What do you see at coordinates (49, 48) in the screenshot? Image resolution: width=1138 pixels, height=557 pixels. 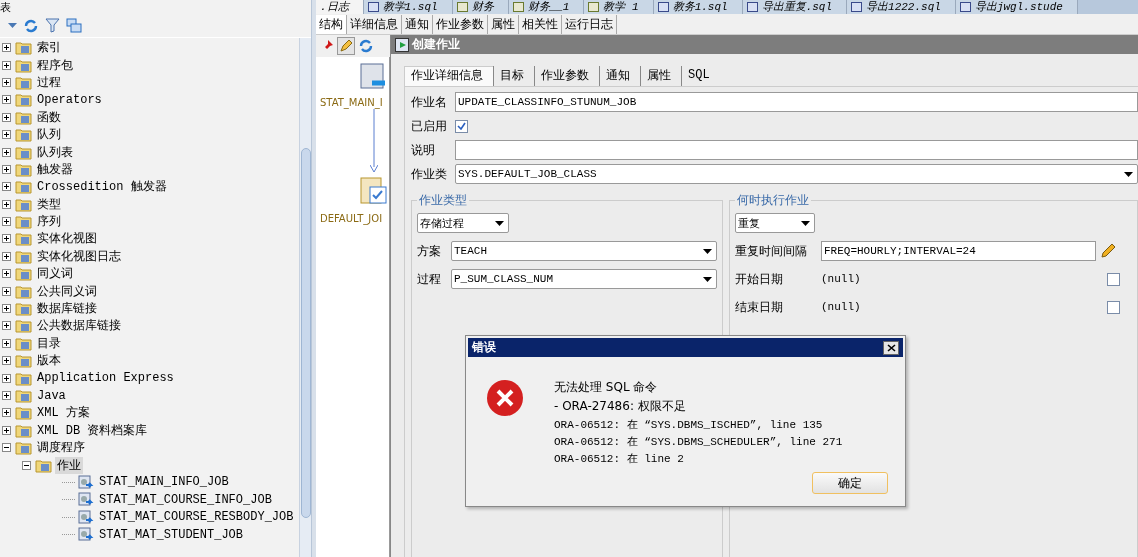 I see `tree-item: 索引` at bounding box center [49, 48].